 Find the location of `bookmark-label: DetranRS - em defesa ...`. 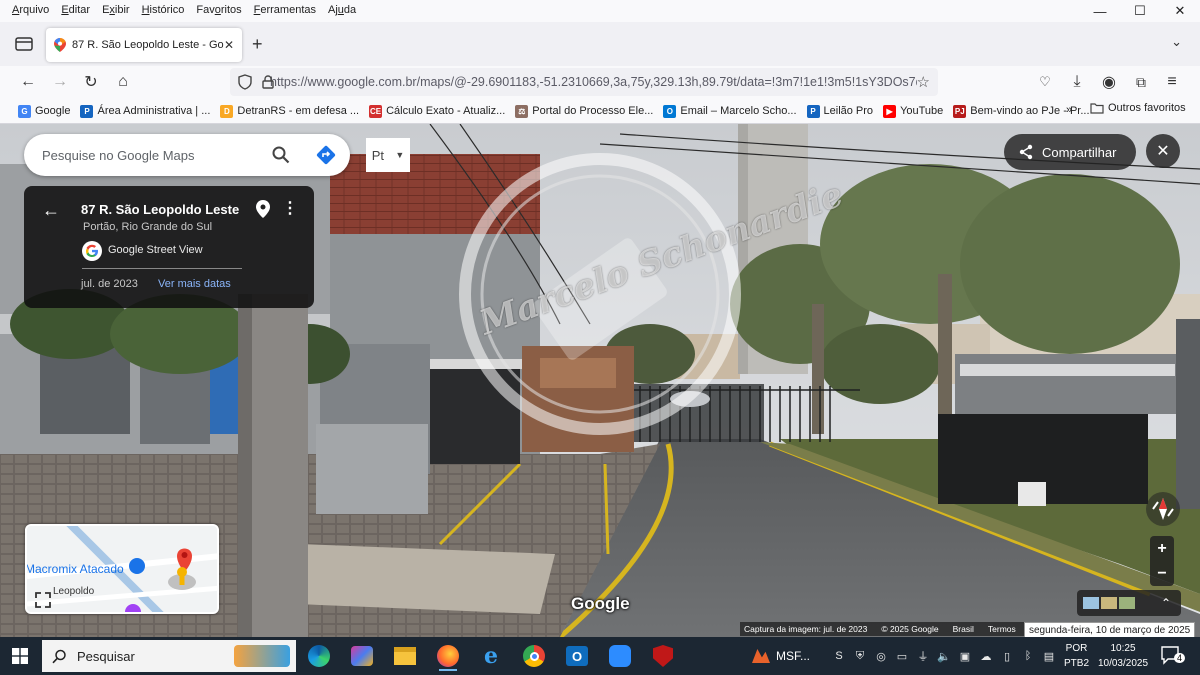

bookmark-label: DetranRS - em defesa ... is located at coordinates (298, 111).